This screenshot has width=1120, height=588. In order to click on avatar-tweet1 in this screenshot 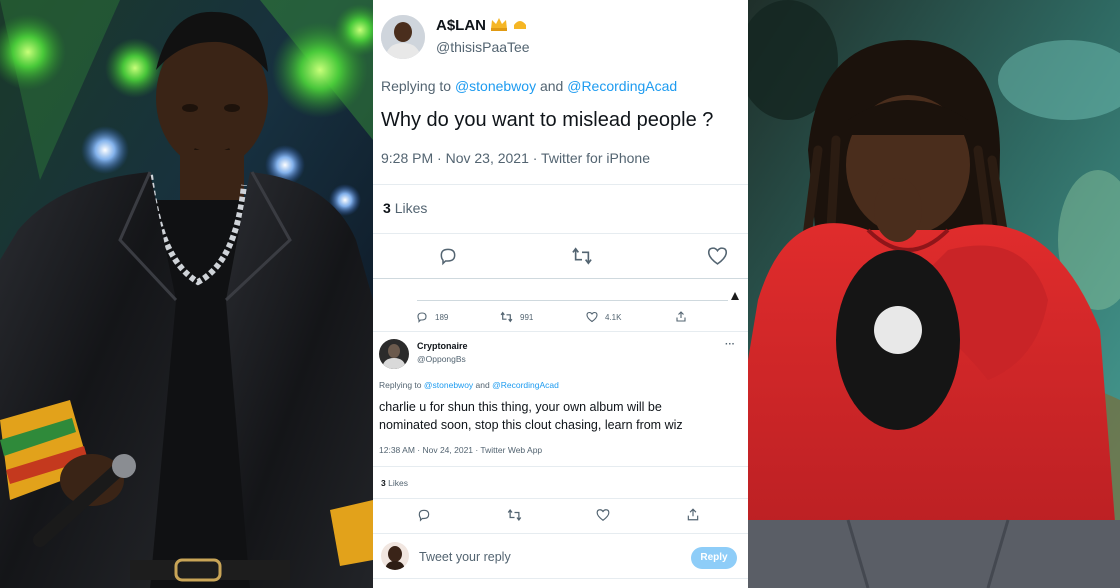, I will do `click(403, 37)`.